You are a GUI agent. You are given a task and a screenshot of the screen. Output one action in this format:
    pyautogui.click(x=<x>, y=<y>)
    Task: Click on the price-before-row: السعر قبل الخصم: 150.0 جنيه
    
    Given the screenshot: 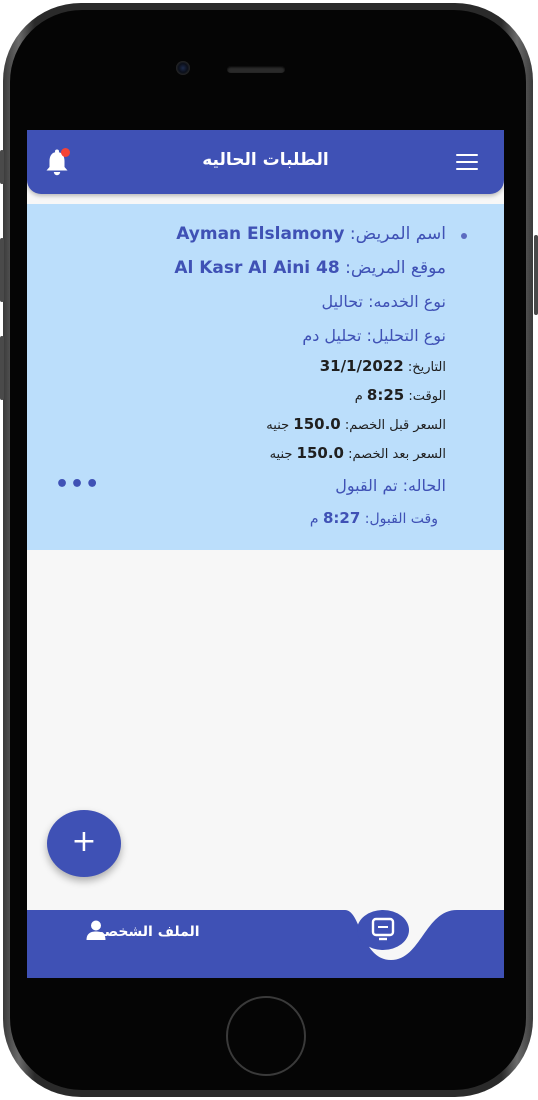 What is the action you would take?
    pyautogui.click(x=356, y=423)
    